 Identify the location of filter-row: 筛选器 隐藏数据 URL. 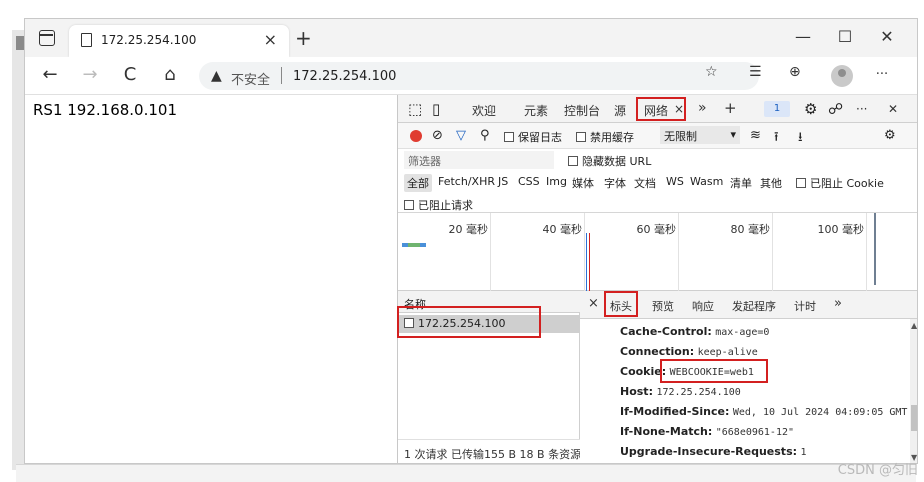
(657, 160).